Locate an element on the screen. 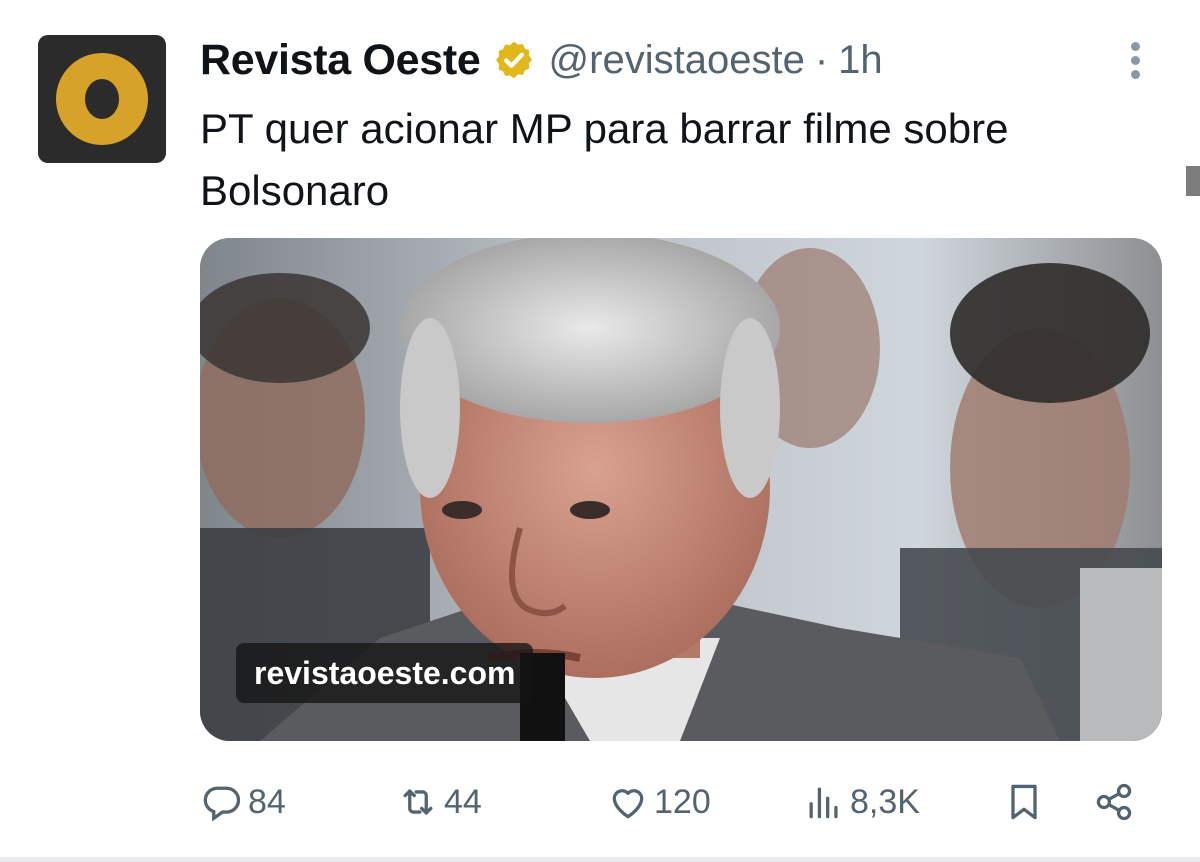  avatar is located at coordinates (102, 99).